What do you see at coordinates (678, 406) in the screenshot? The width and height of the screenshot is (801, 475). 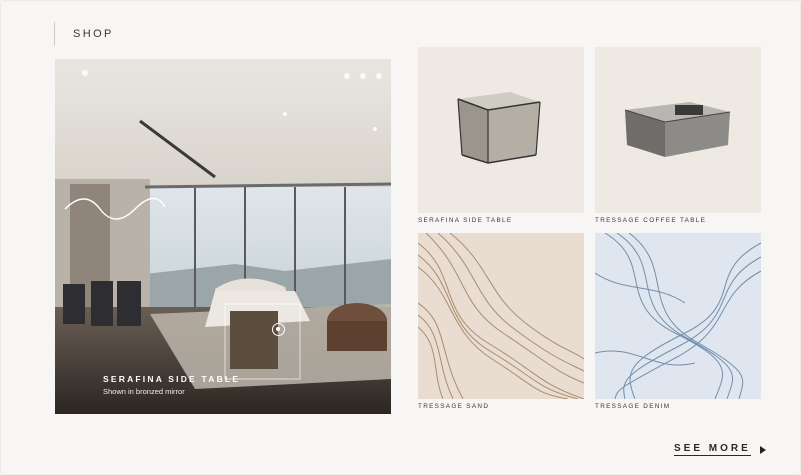 I see `product-name: TRESSAGE DENIM` at bounding box center [678, 406].